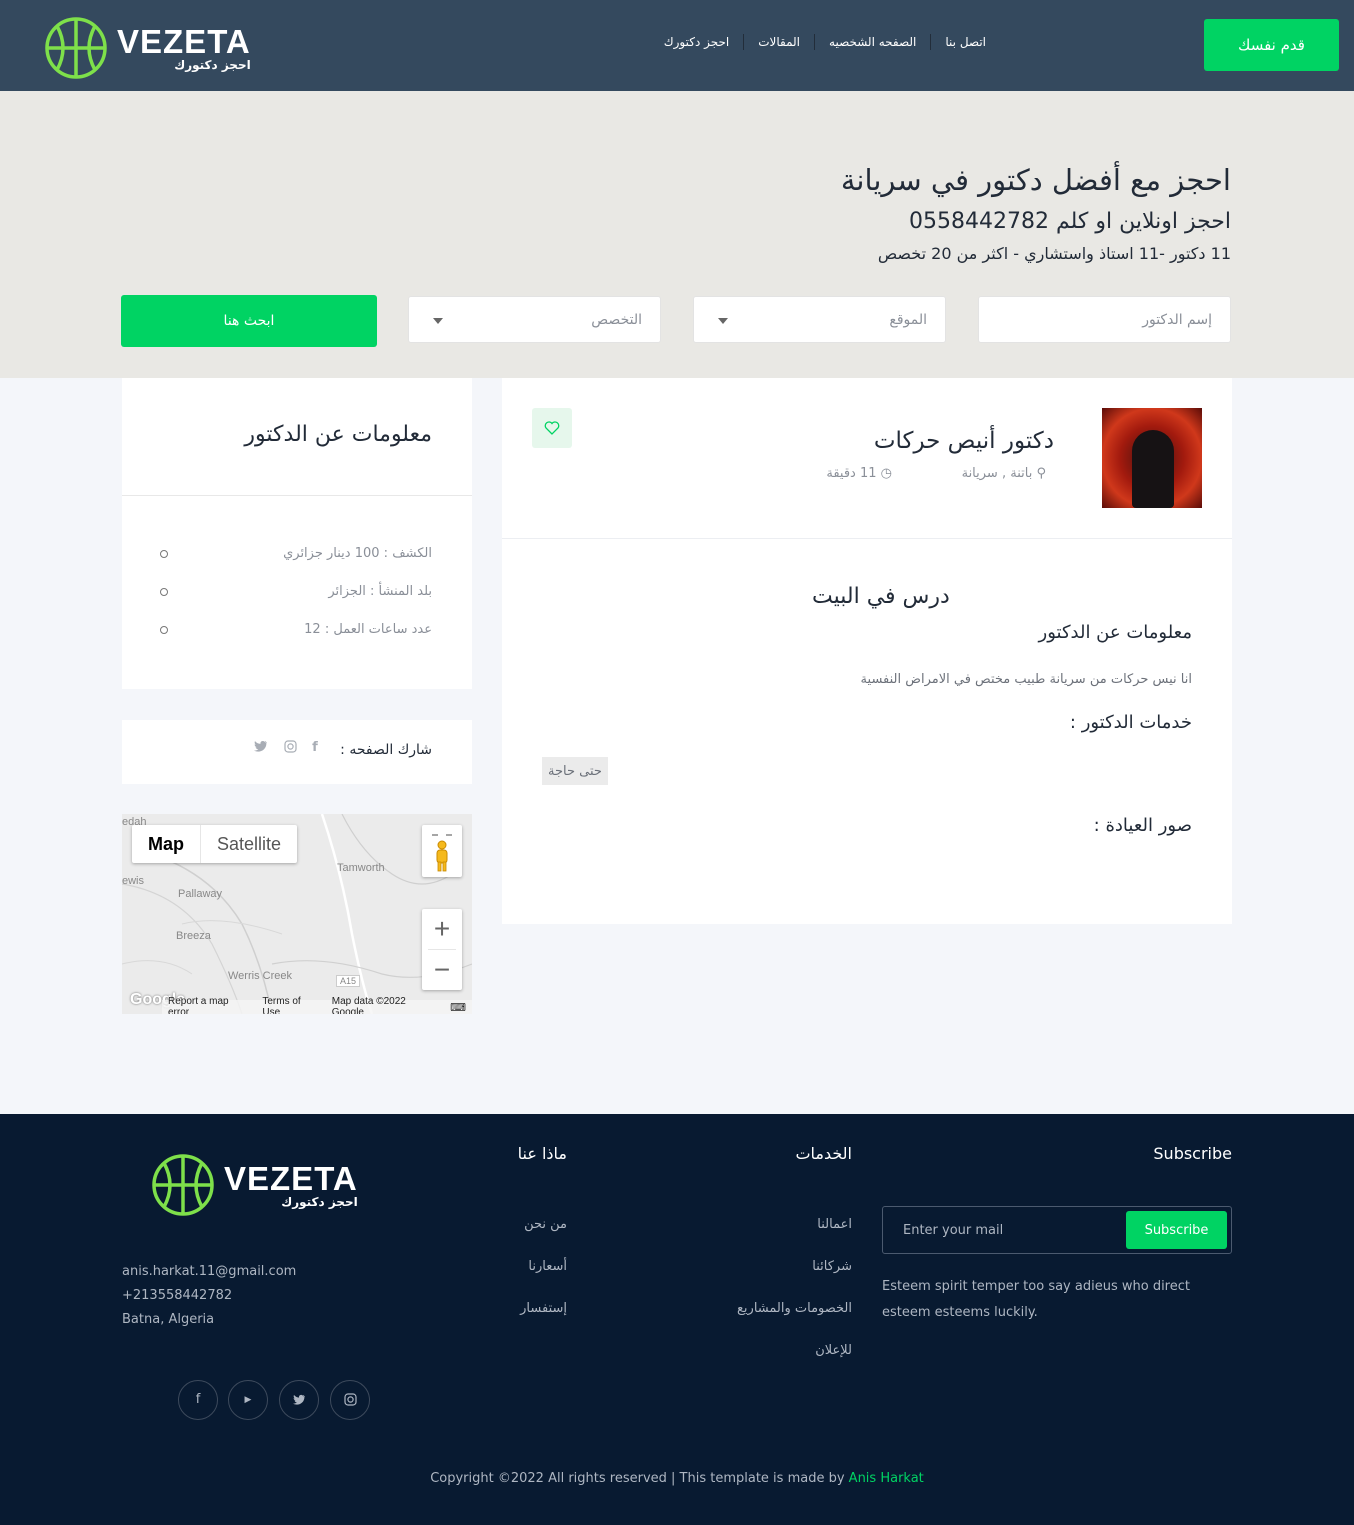 Image resolution: width=1354 pixels, height=1525 pixels. I want to click on share-card: شارك الصفحه : f, so click(297, 752).